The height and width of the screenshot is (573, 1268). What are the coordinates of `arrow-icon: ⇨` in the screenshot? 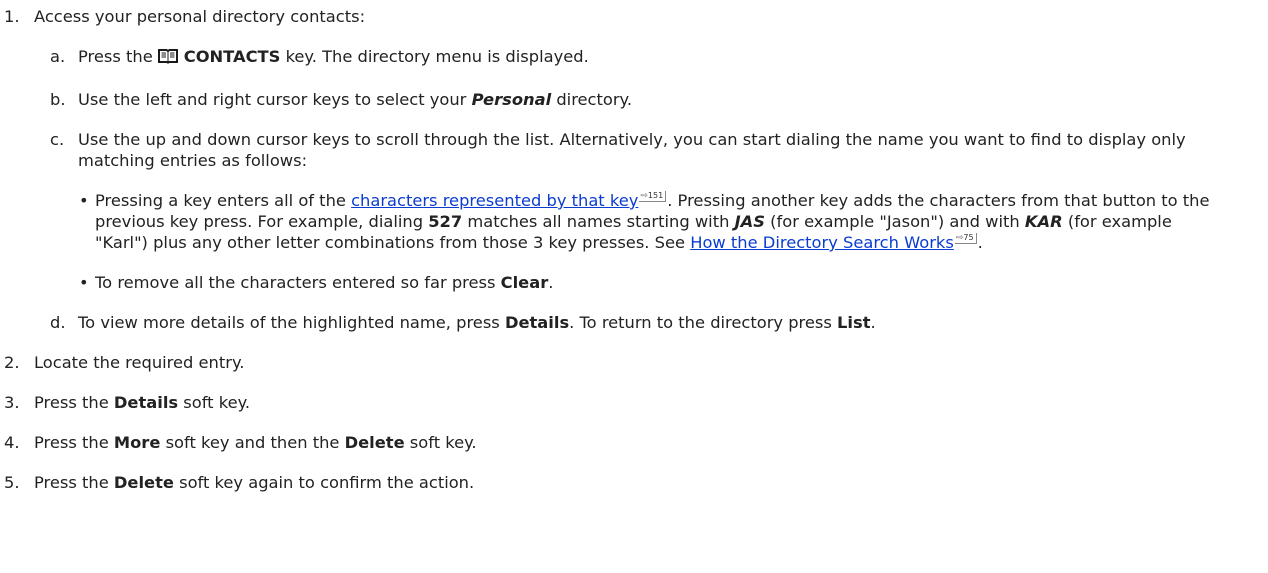 It's located at (644, 196).